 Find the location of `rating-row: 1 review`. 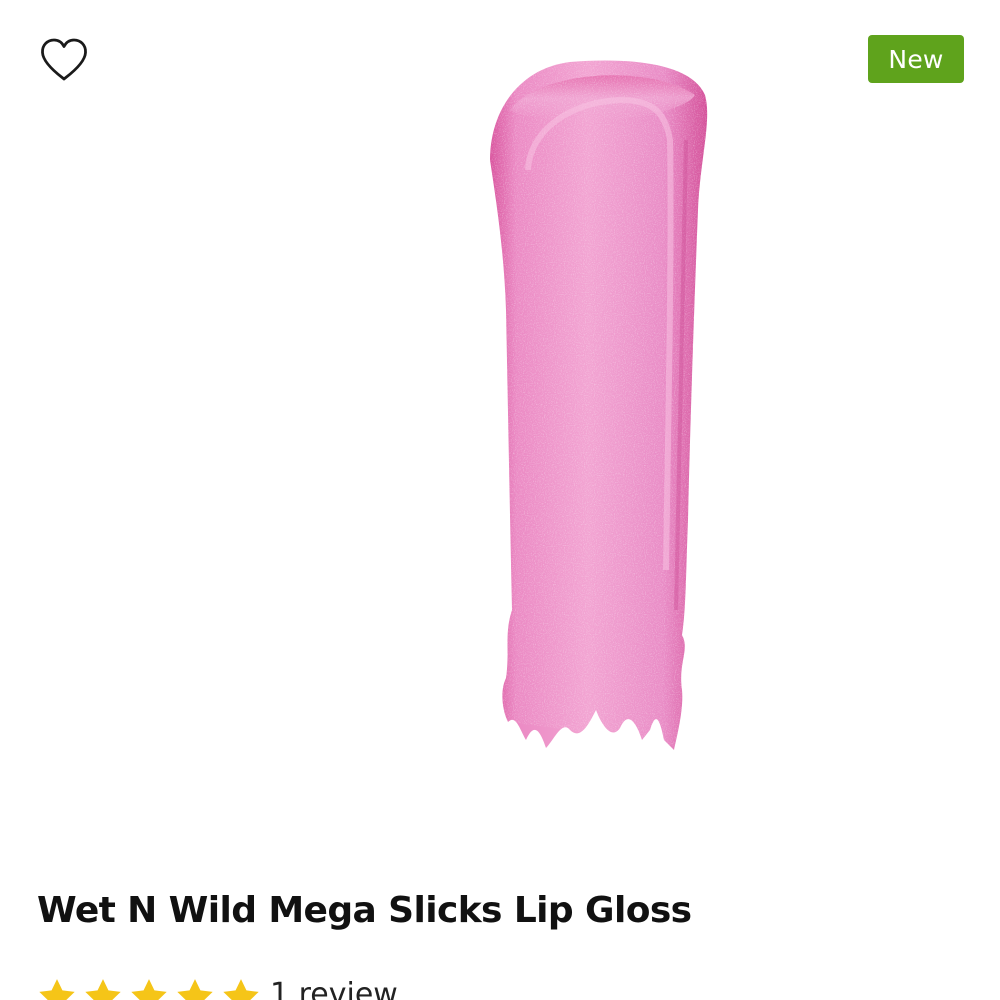

rating-row: 1 review is located at coordinates (217, 984).